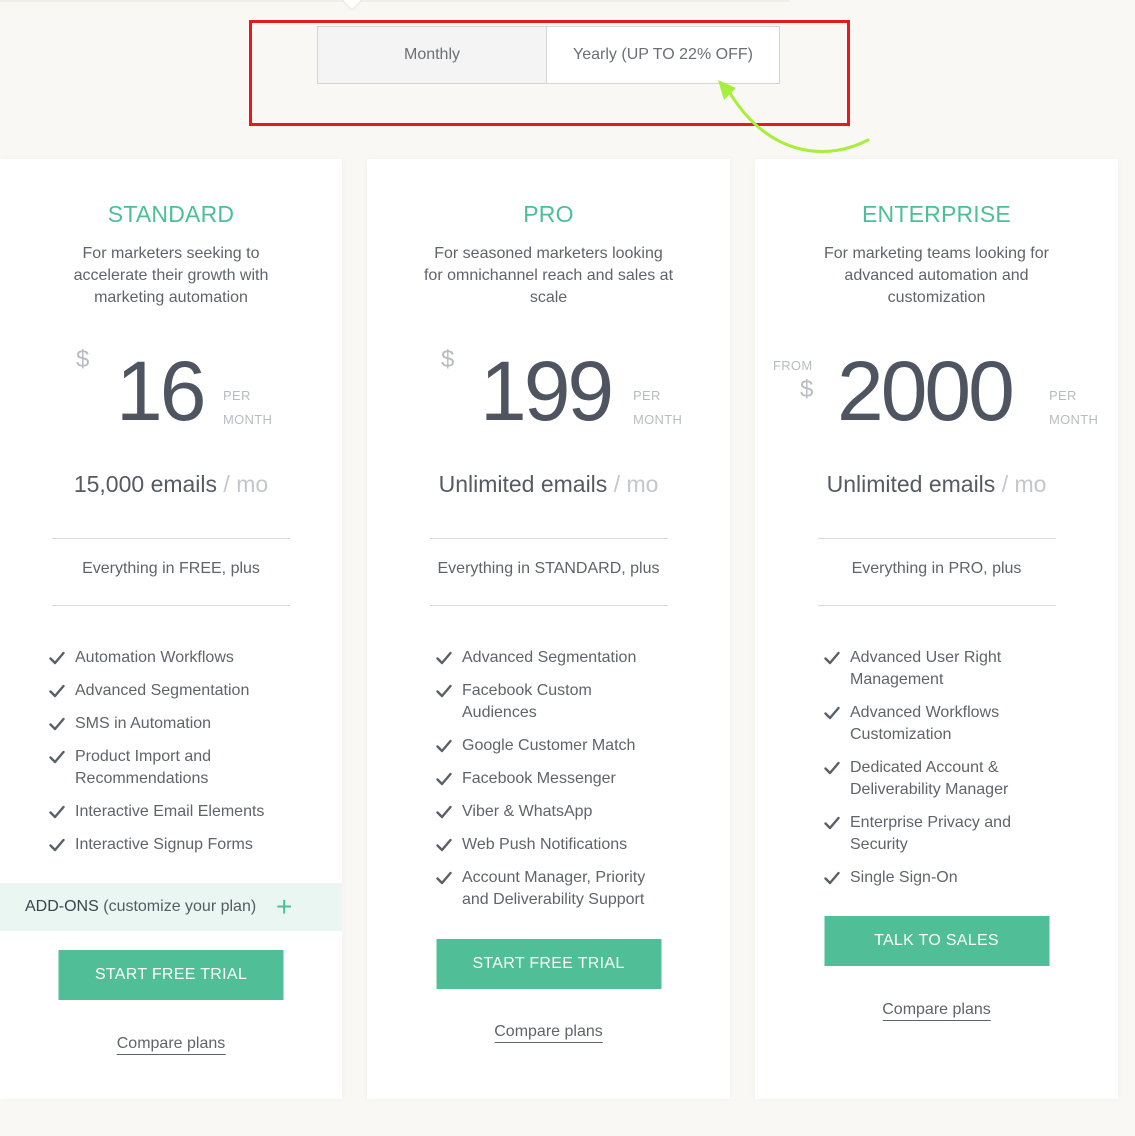 The height and width of the screenshot is (1136, 1135). Describe the element at coordinates (930, 833) in the screenshot. I see `feature-label: Enterprise Privacy and Security` at that location.